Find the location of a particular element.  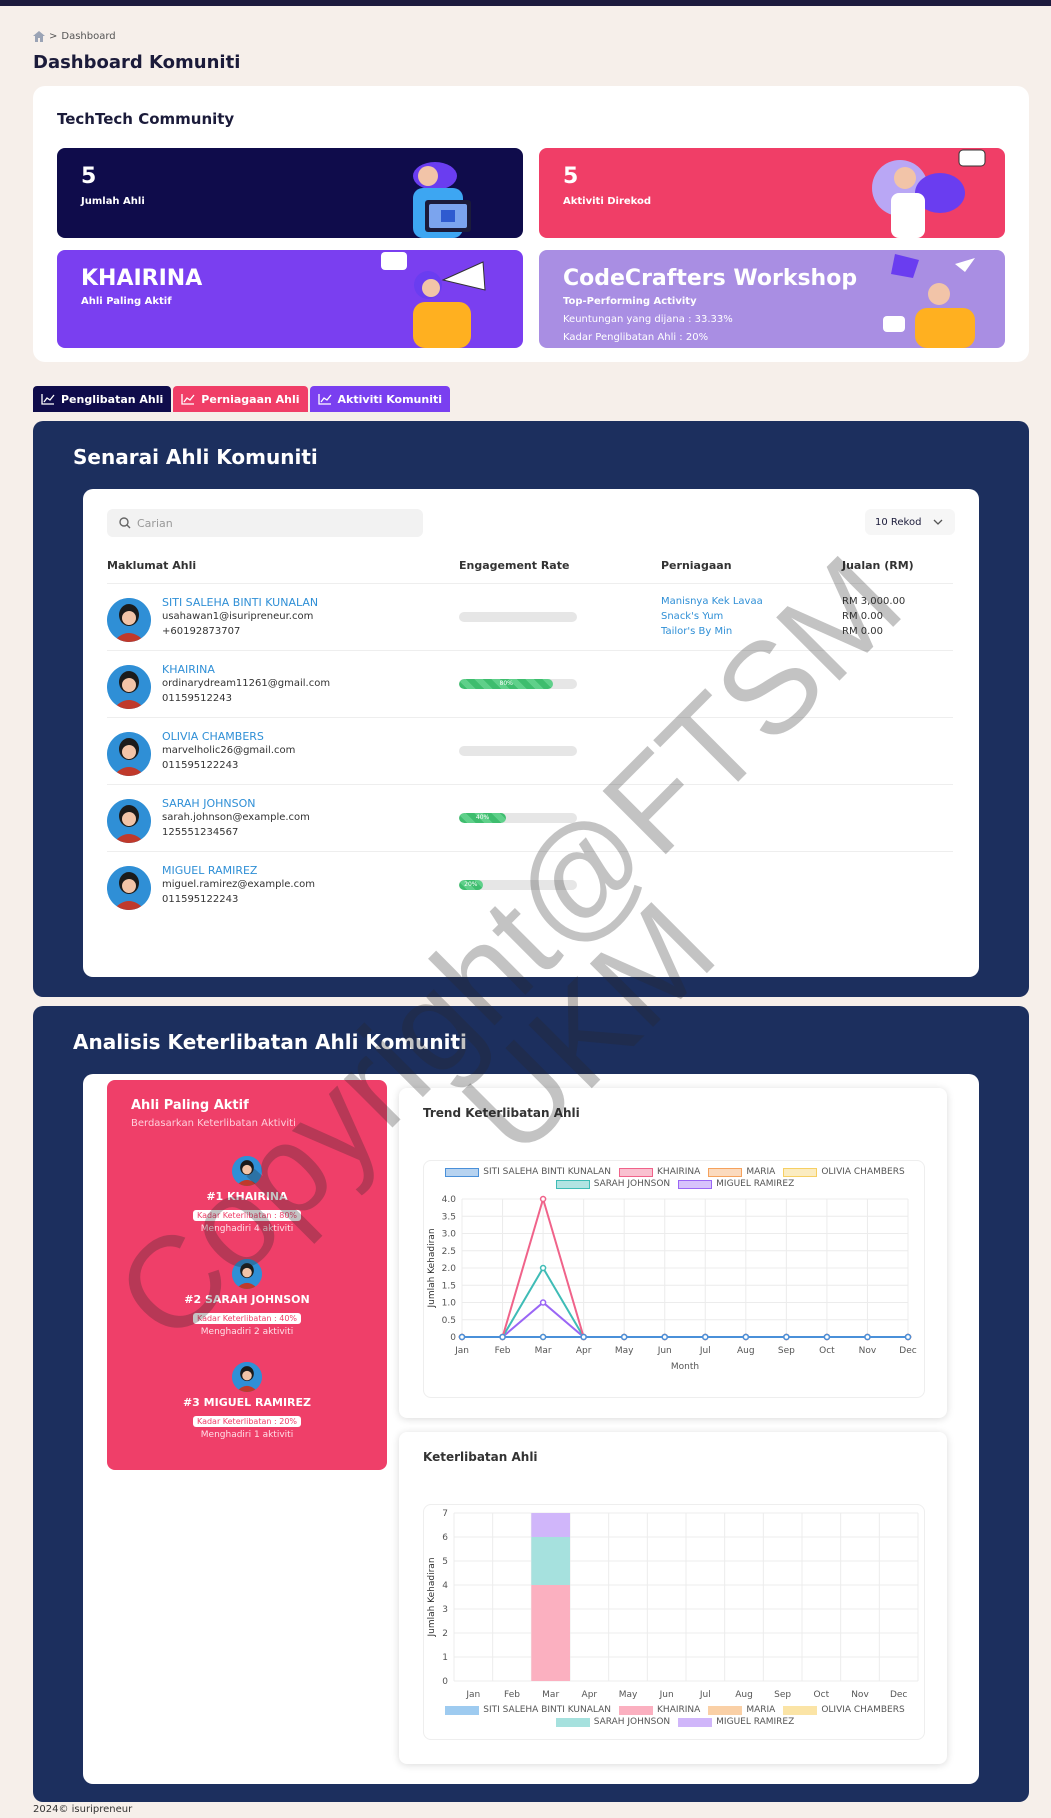

x-tick-label: Jan is located at coordinates (472, 1695).